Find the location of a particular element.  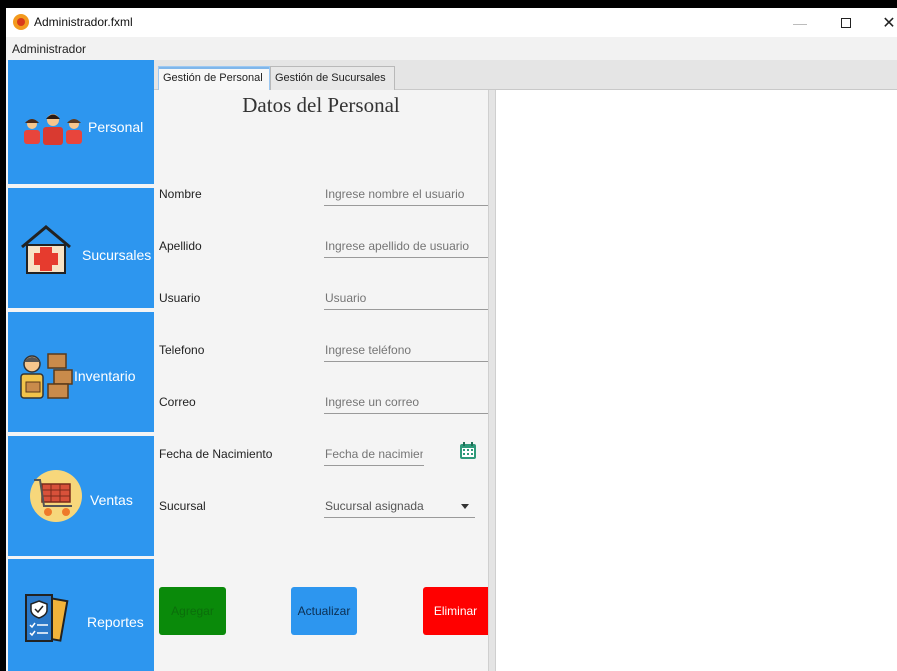

close-button: ✕ is located at coordinates (883, 22).